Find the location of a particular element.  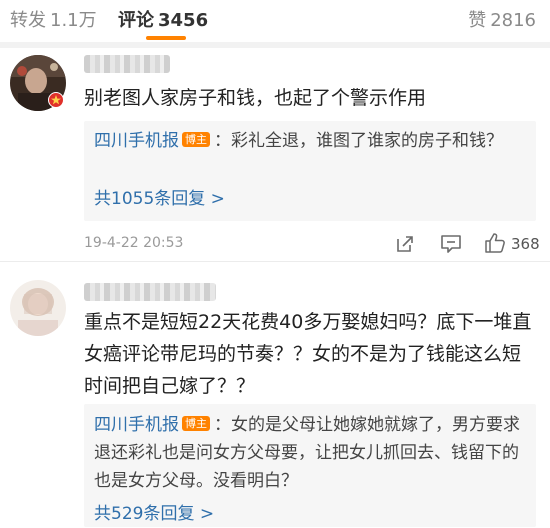

tab-comment: 评论 3456 is located at coordinates (163, 19).